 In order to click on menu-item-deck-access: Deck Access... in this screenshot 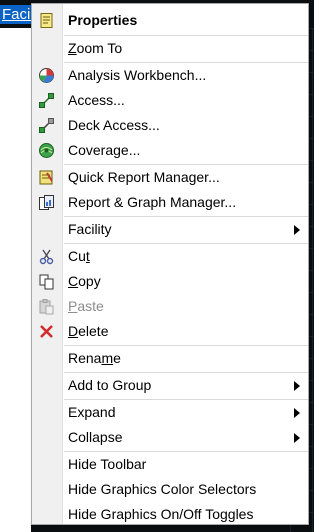, I will do `click(170, 125)`.